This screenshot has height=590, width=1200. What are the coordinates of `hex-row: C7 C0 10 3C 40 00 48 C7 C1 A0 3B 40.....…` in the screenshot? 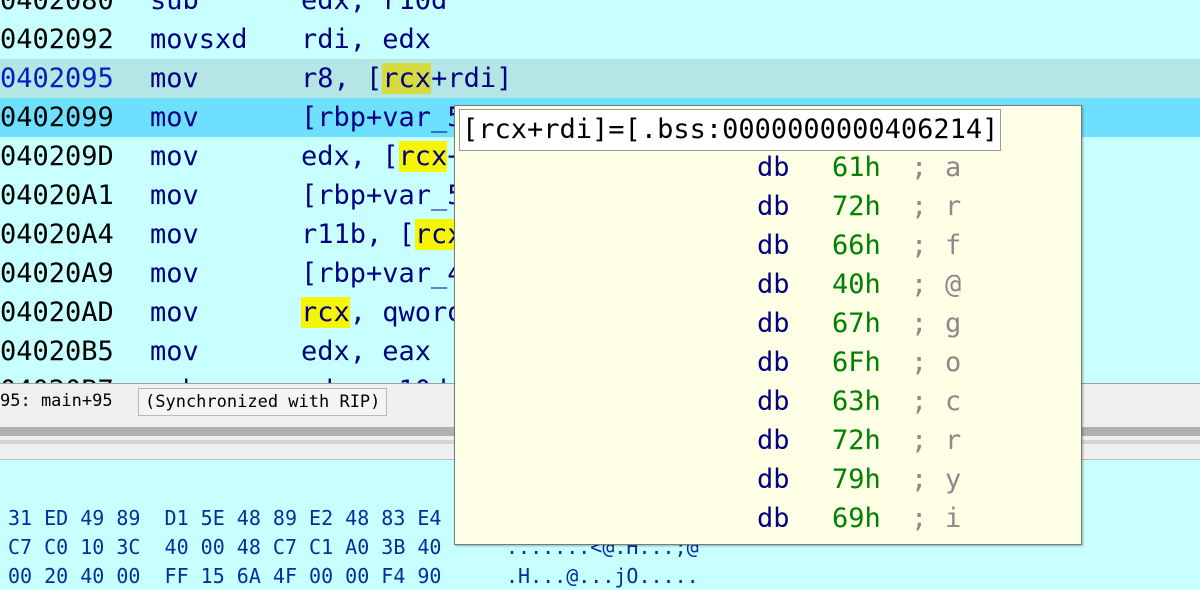 It's located at (353, 547).